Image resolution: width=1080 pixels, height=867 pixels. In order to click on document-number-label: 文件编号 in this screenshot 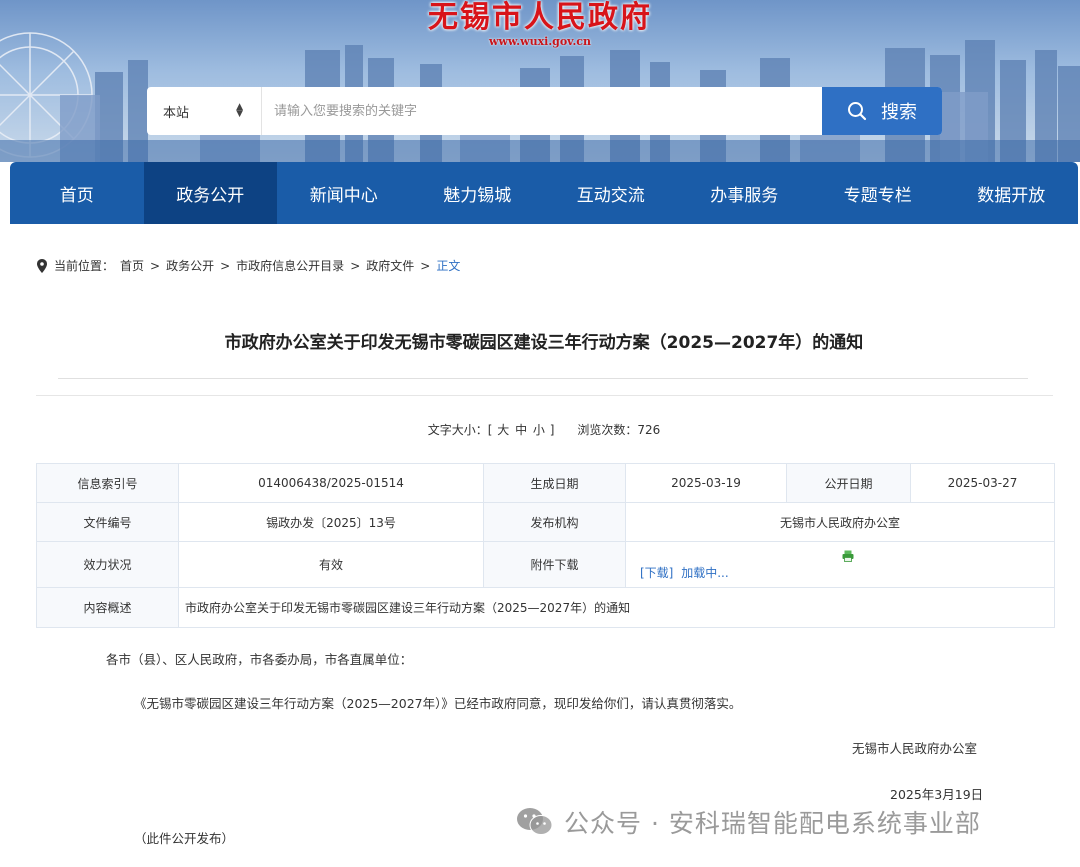, I will do `click(107, 522)`.